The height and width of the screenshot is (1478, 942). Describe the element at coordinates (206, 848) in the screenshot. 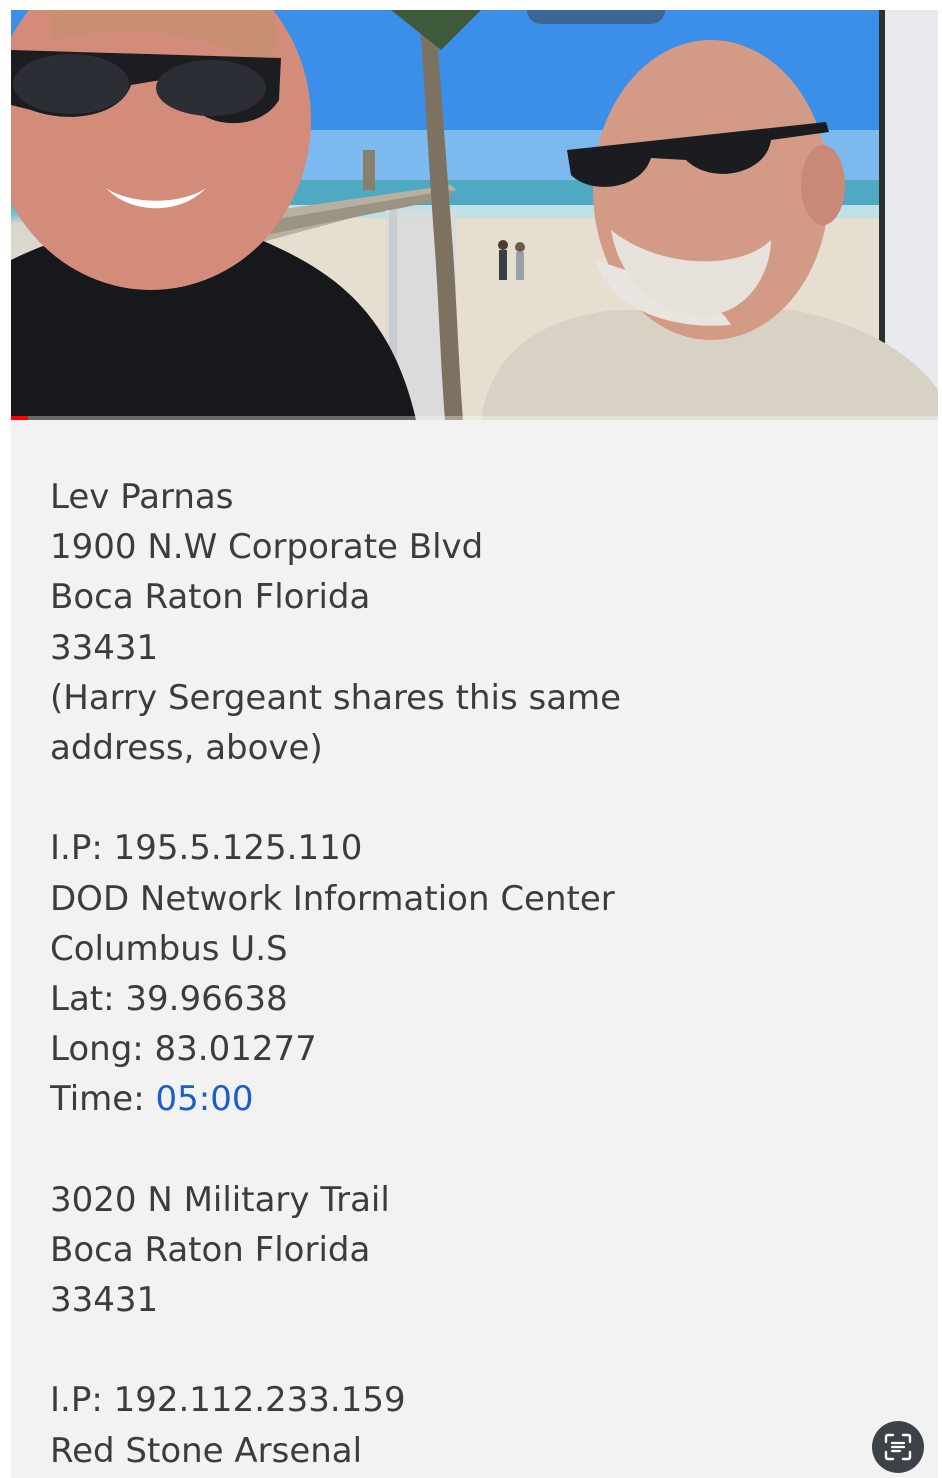

I see `caption-ip: I.P: 195.5.125.110` at that location.